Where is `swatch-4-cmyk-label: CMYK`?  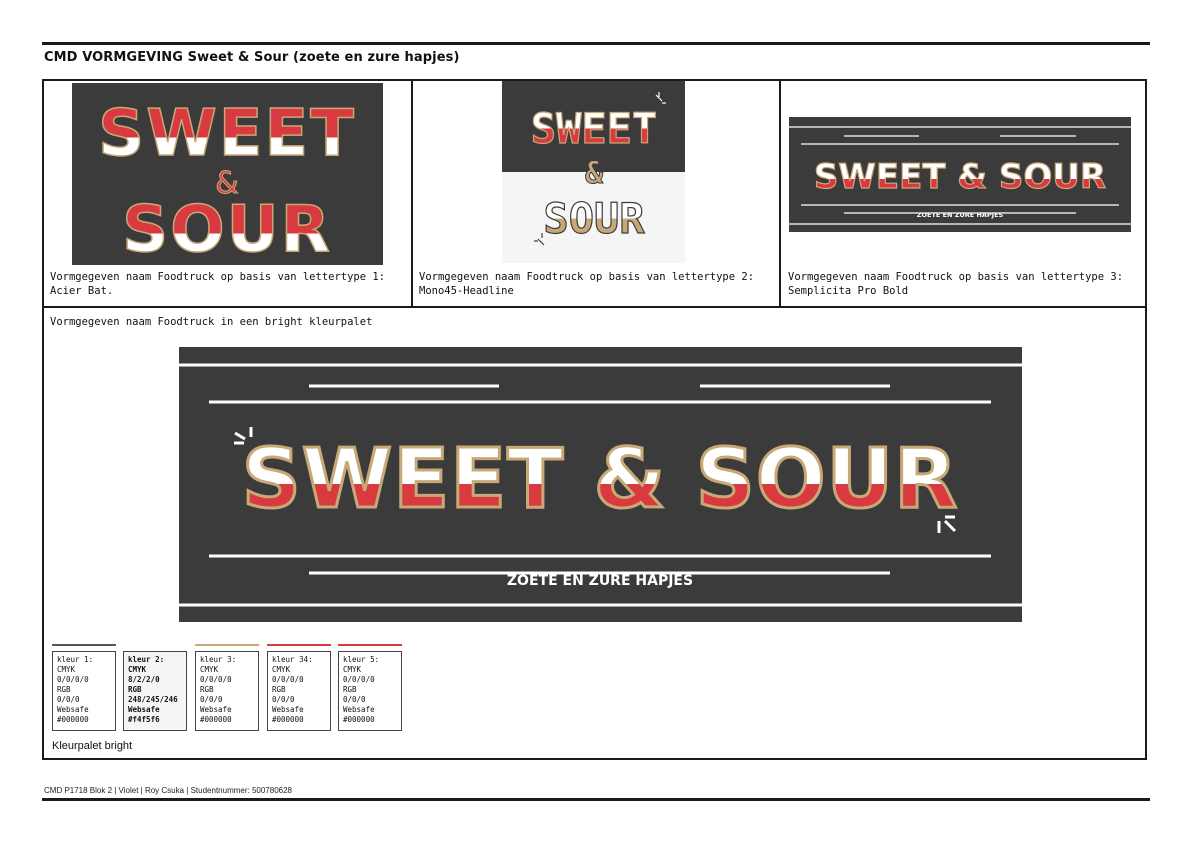
swatch-4-cmyk-label: CMYK is located at coordinates (281, 669).